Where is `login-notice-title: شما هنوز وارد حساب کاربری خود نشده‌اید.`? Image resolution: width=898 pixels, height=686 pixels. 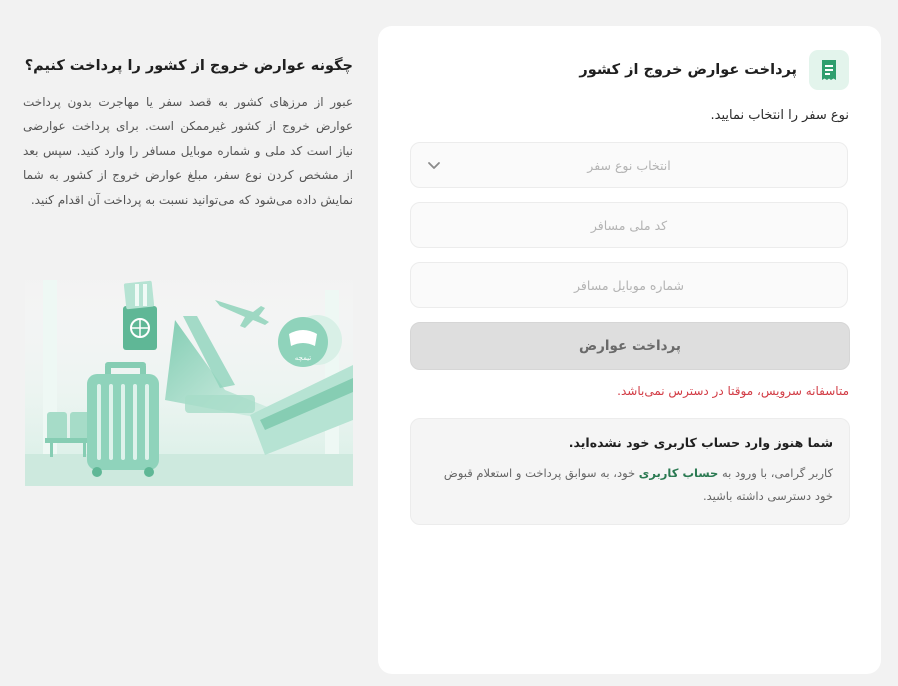
login-notice-title: شما هنوز وارد حساب کاربری خود نشده‌اید. is located at coordinates (700, 442).